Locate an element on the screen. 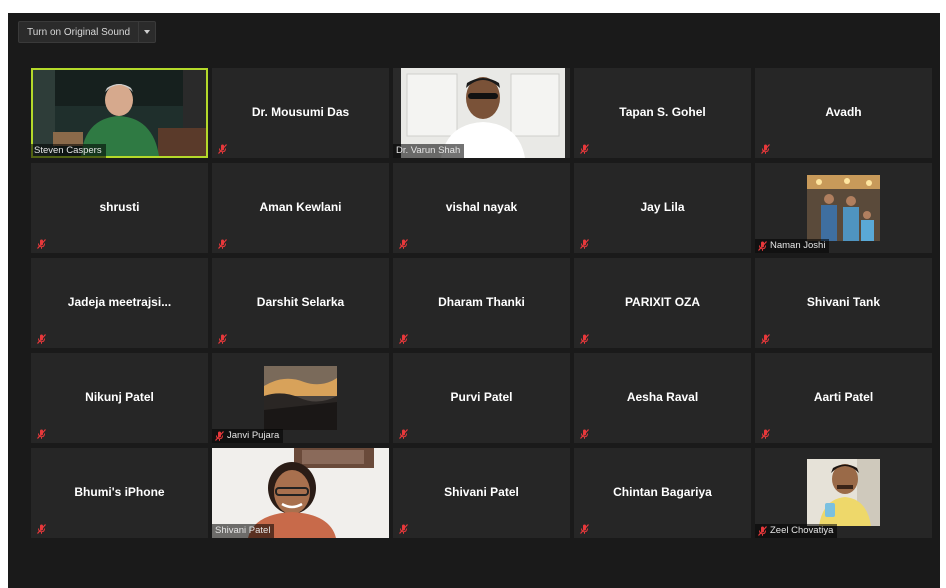  participant-tile: Avadh is located at coordinates (843, 113).